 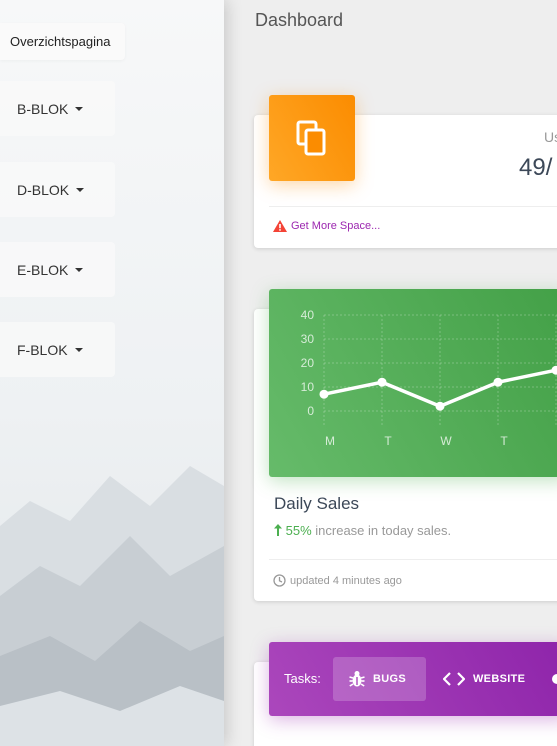 What do you see at coordinates (454, 679) in the screenshot?
I see `code-icon` at bounding box center [454, 679].